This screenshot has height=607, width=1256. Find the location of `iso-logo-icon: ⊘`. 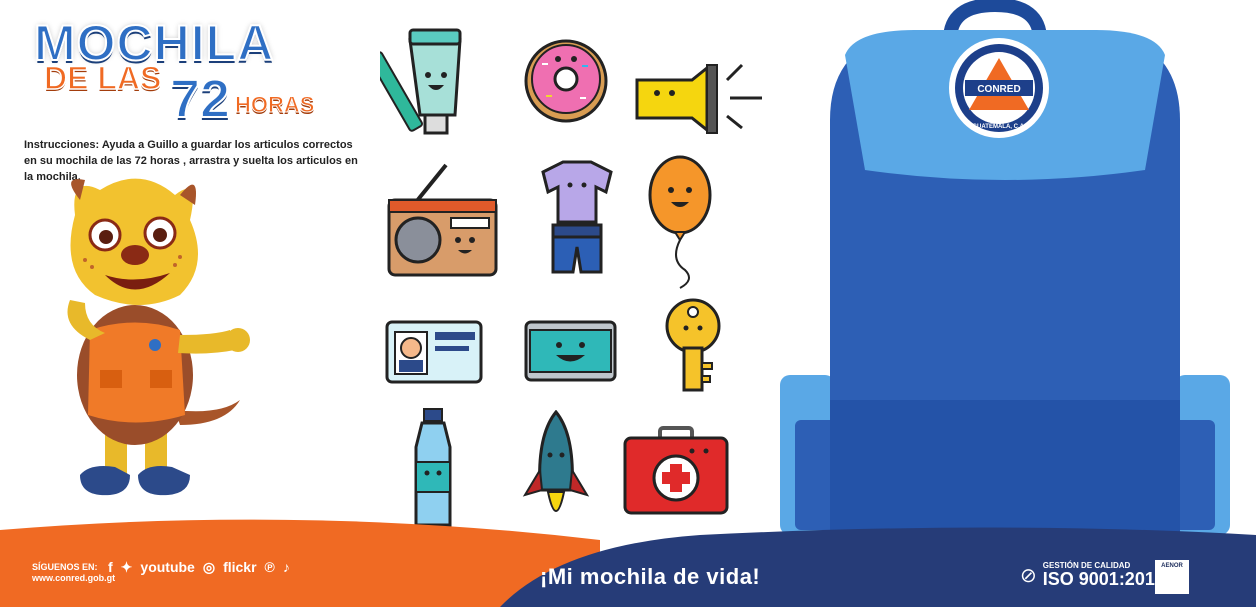

iso-logo-icon: ⊘ is located at coordinates (1028, 575).